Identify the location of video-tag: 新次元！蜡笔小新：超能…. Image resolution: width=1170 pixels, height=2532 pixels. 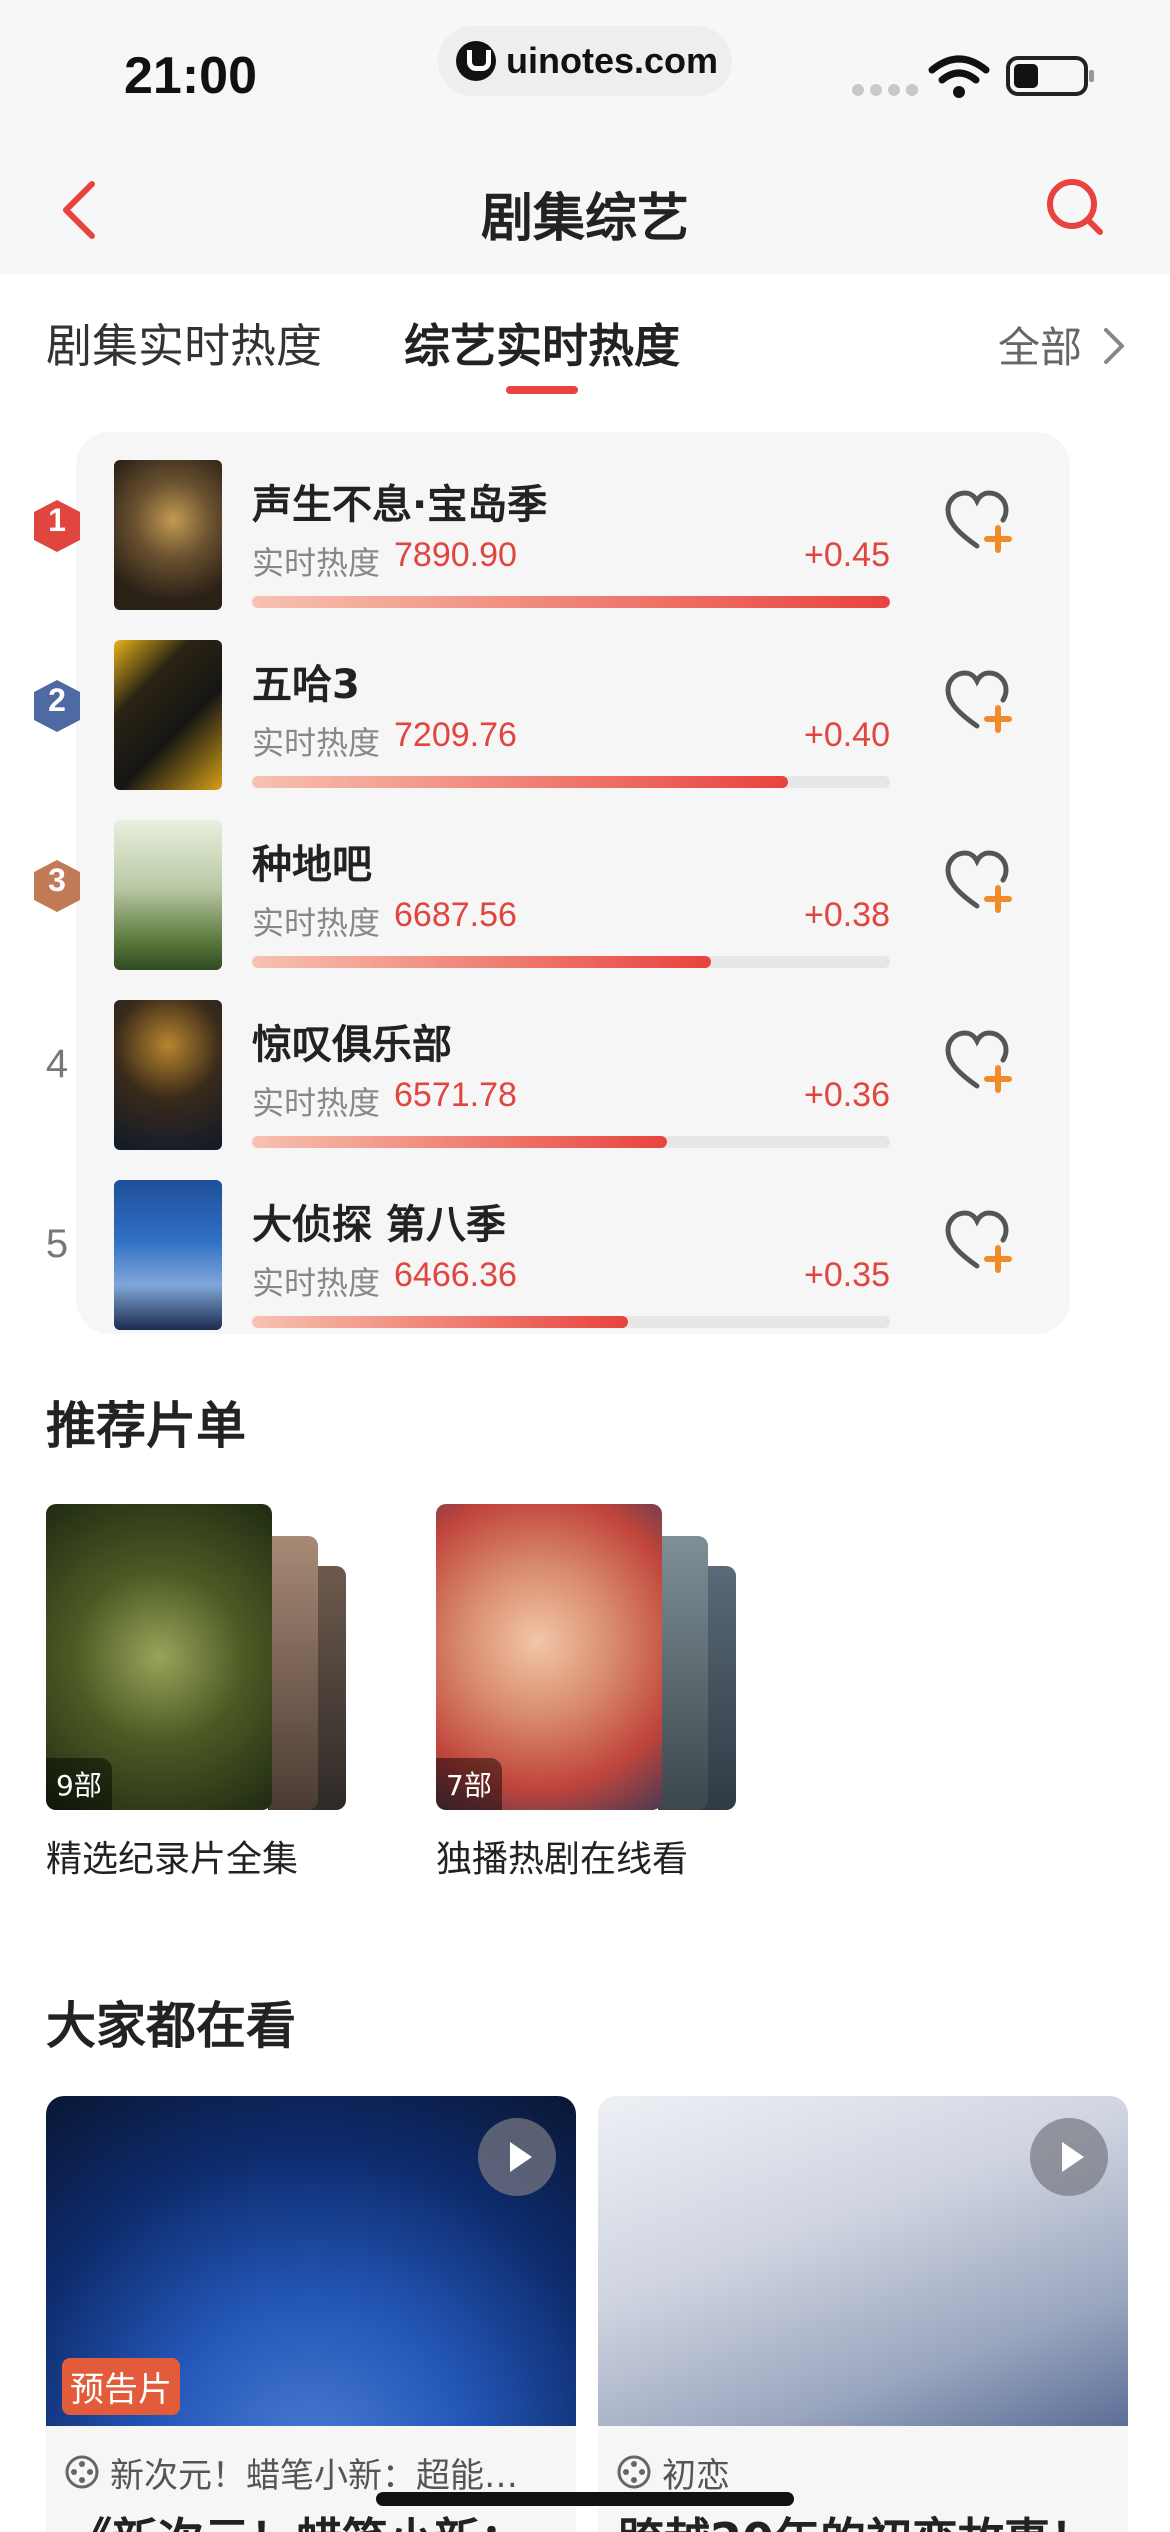
(314, 2476).